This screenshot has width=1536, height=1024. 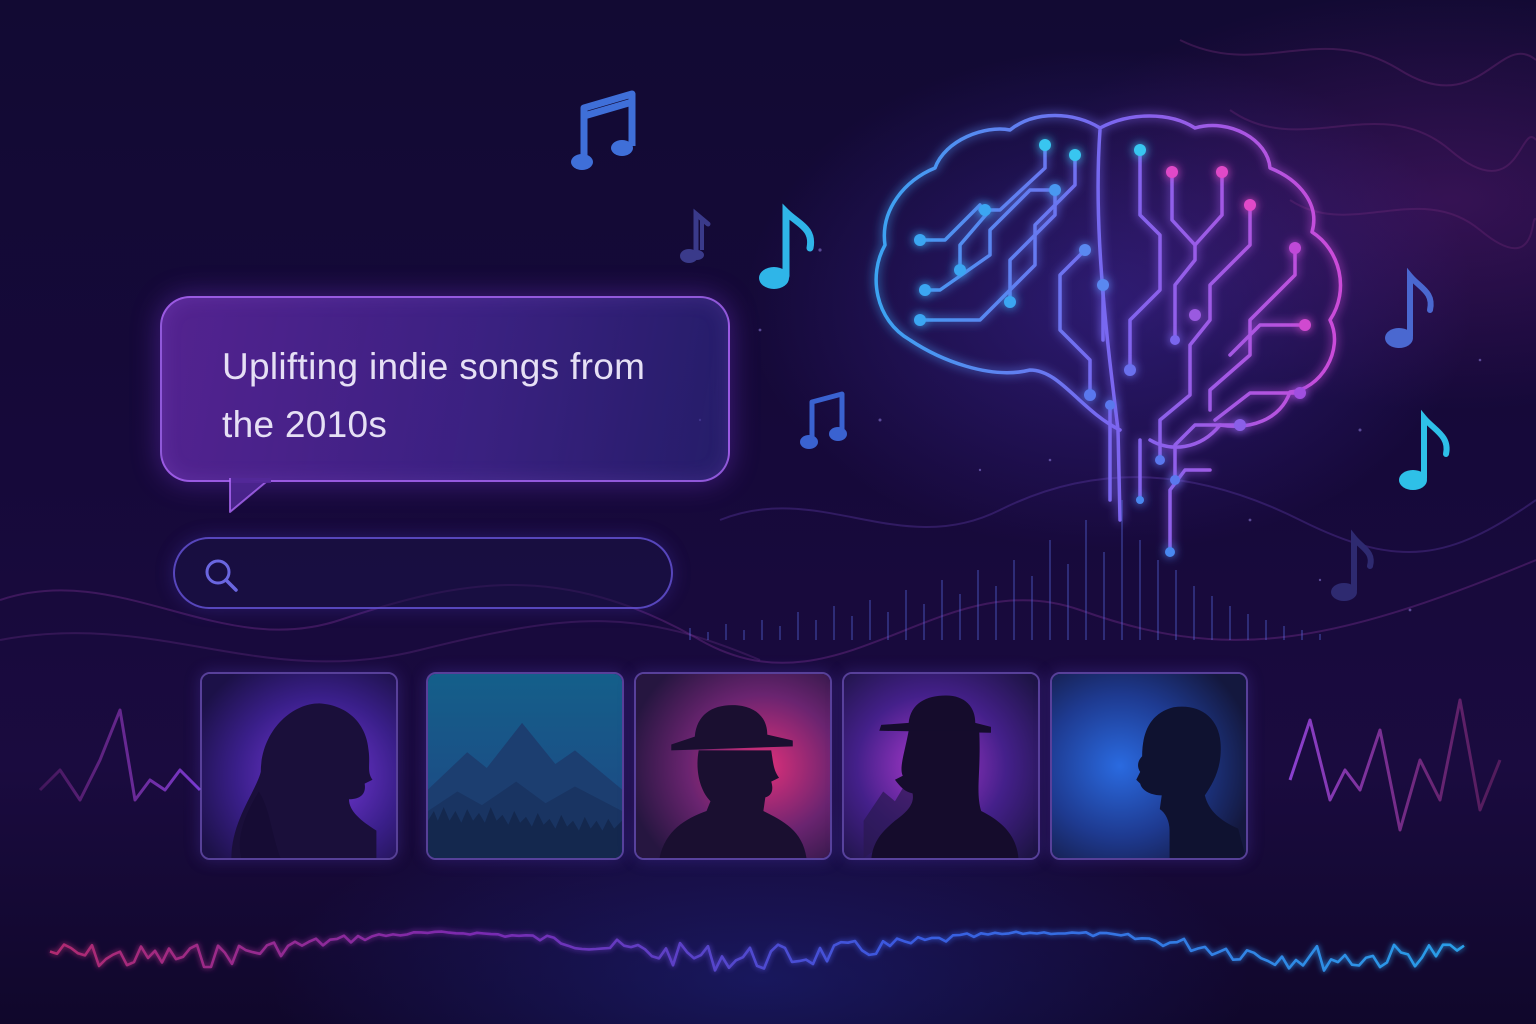 I want to click on audio-waveform, so click(x=757, y=951).